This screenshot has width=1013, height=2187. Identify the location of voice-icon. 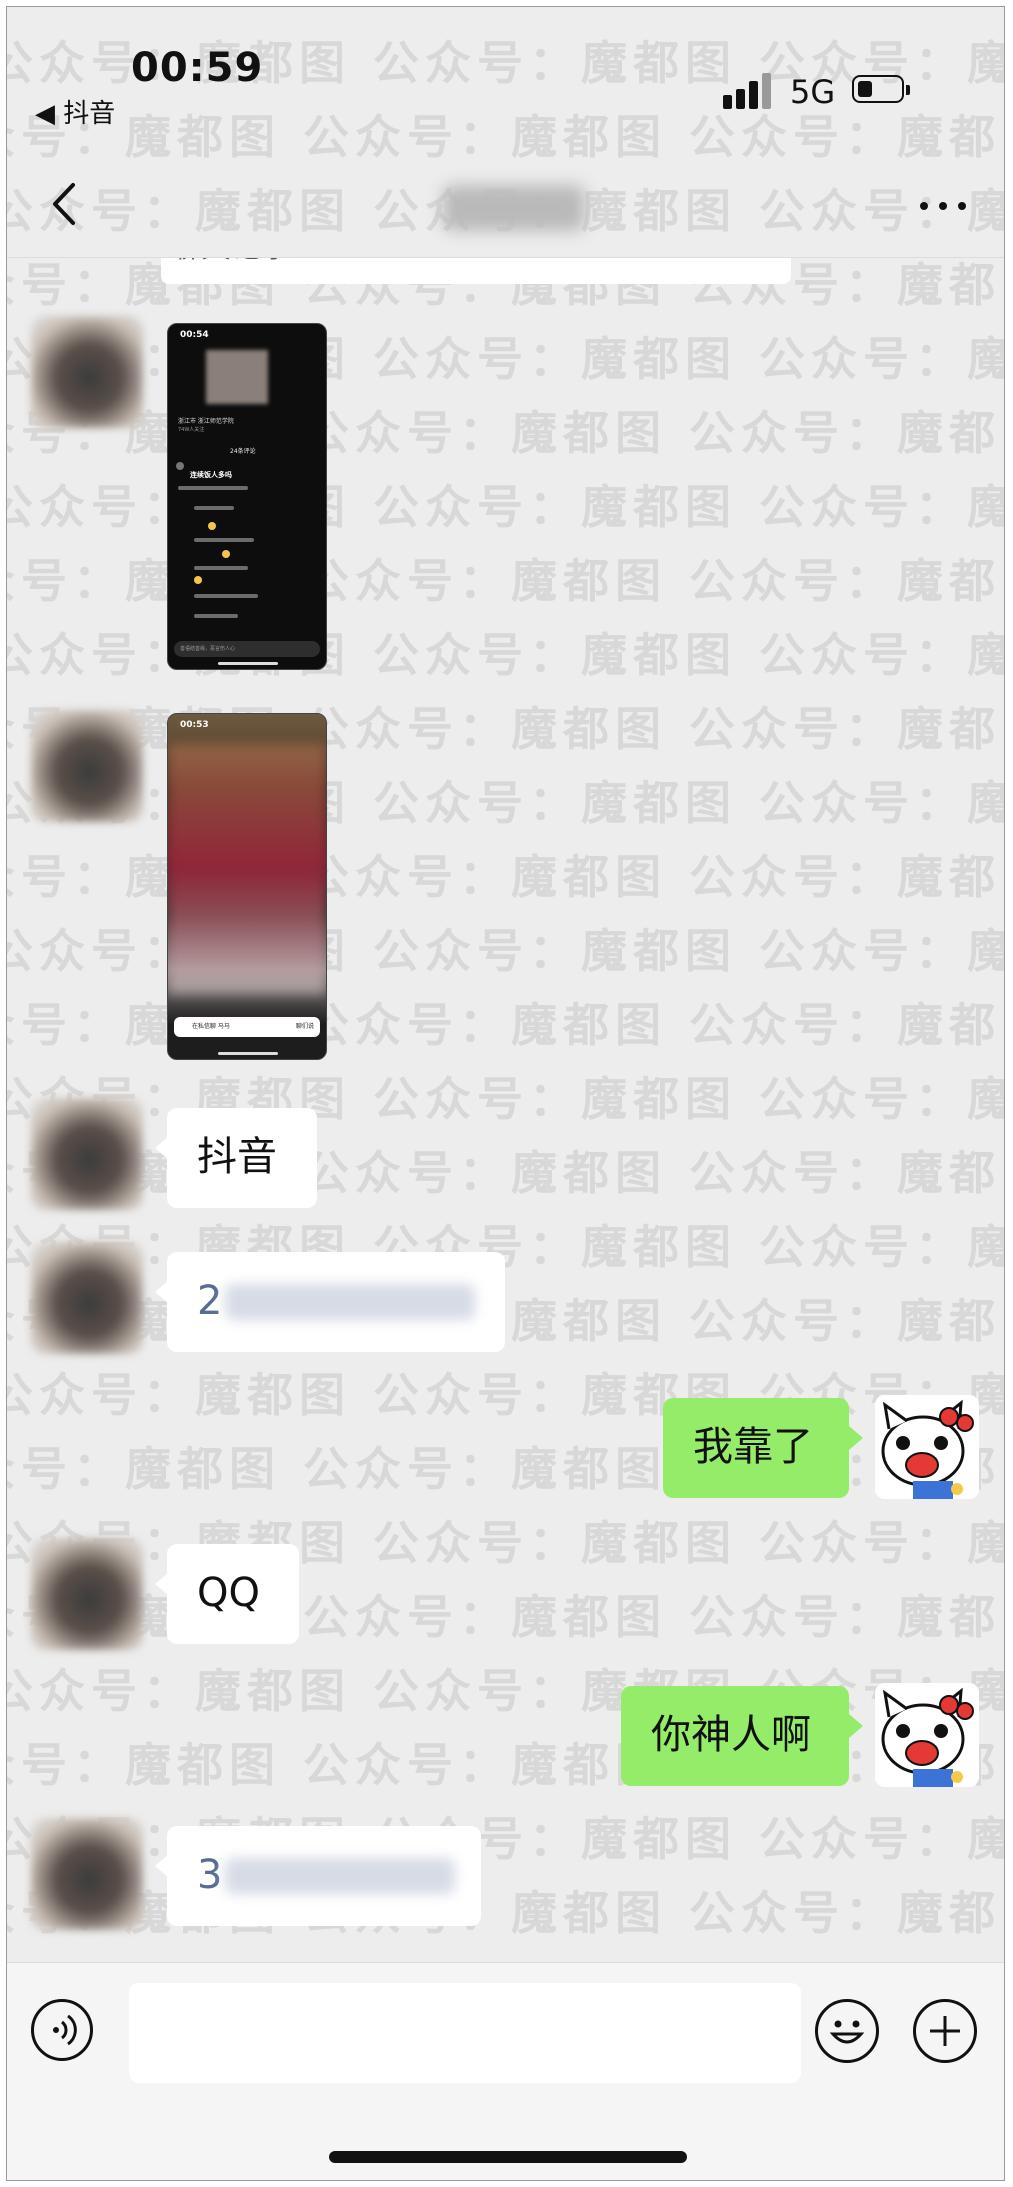
(62, 2030).